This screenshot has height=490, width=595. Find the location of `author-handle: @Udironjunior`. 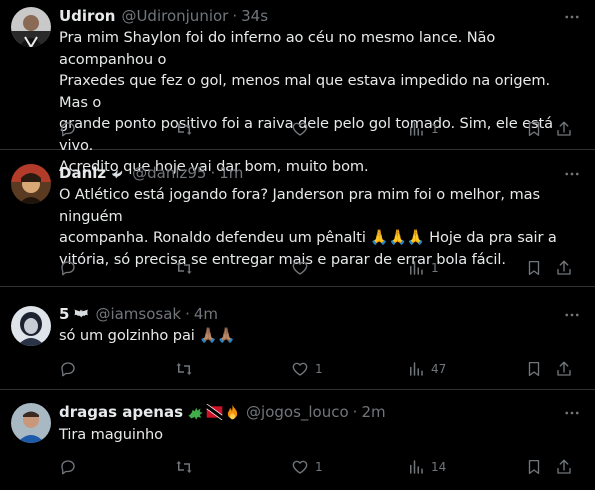

author-handle: @Udironjunior is located at coordinates (174, 16).